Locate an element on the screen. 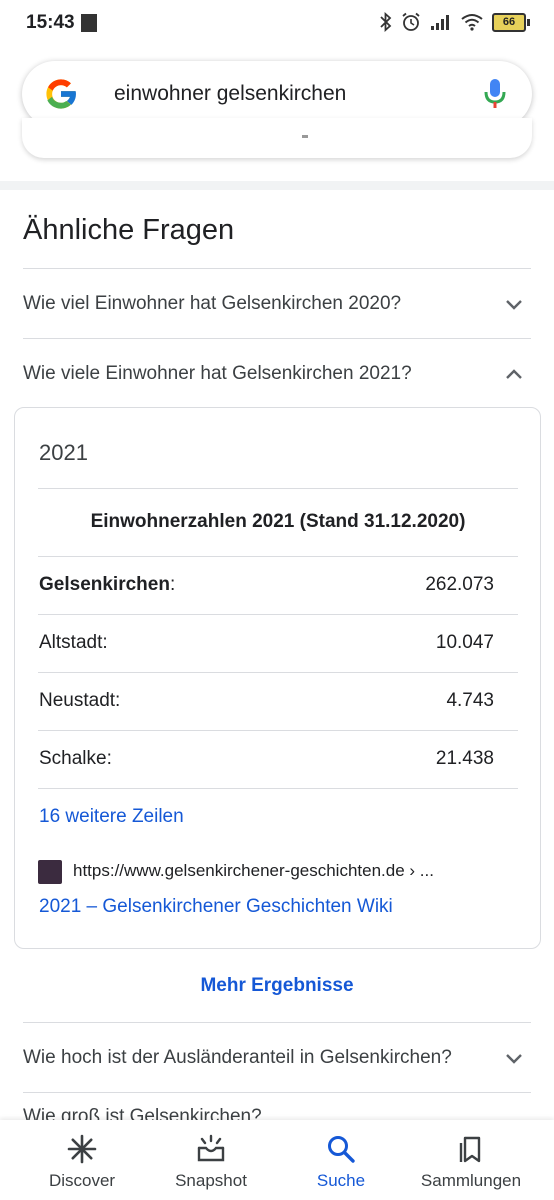 The image size is (554, 1200). status-bar: 15:43 66 is located at coordinates (277, 24).